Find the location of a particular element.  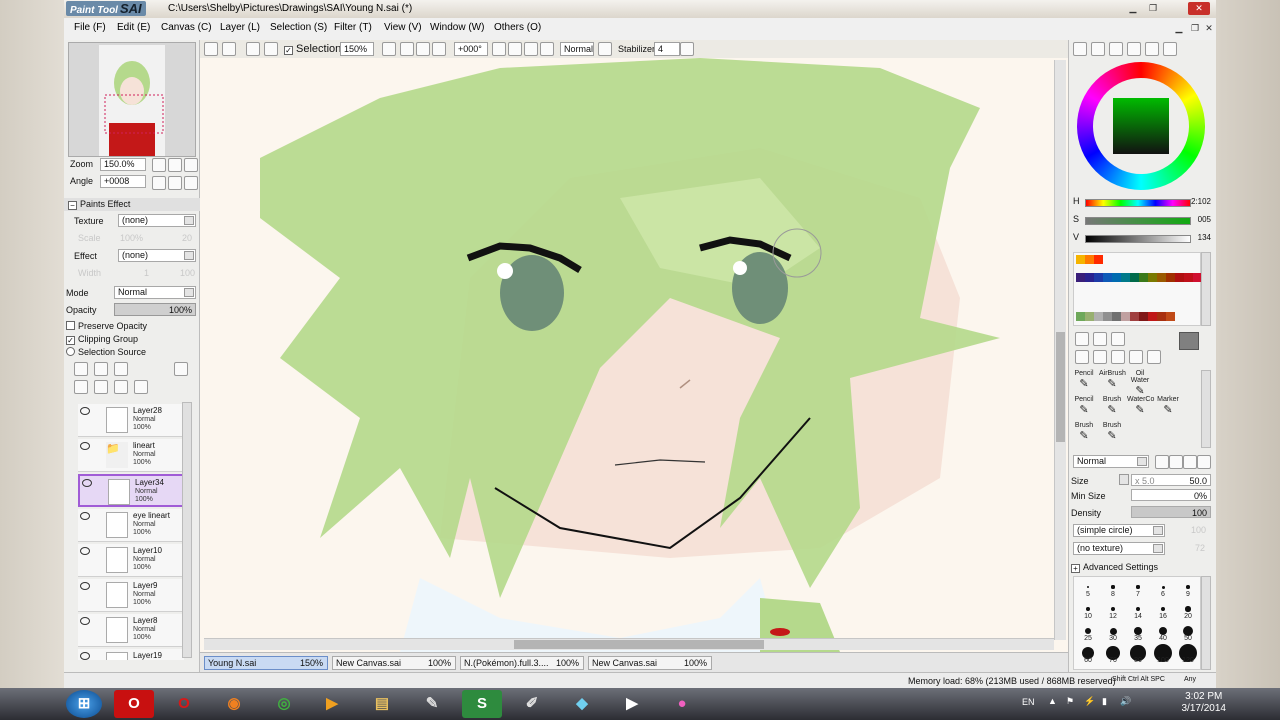

language-indicator: EN is located at coordinates (1028, 702).